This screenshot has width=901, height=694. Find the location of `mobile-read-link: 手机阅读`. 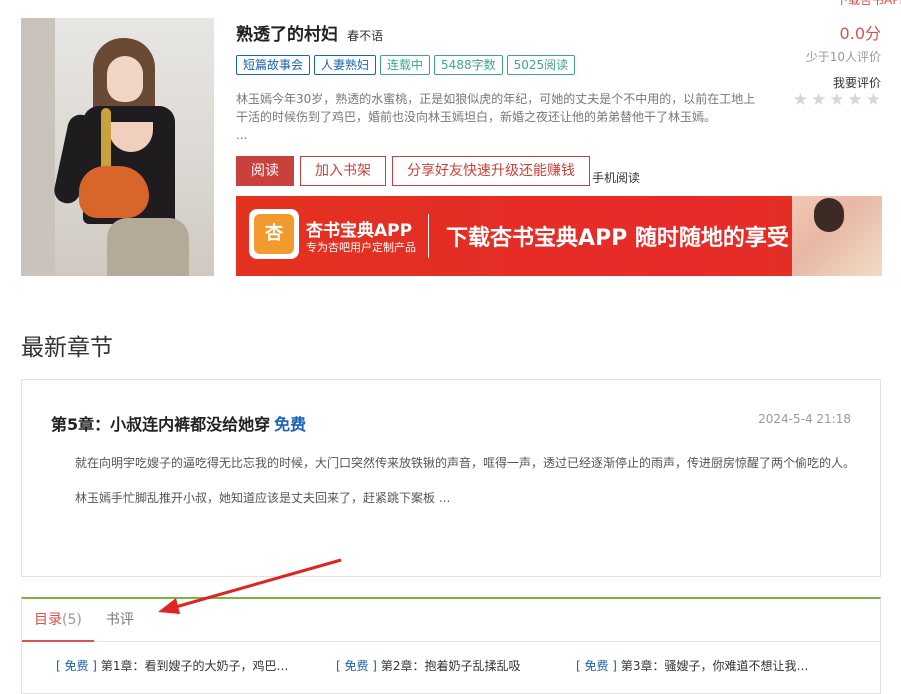

mobile-read-link: 手机阅读 is located at coordinates (616, 177).